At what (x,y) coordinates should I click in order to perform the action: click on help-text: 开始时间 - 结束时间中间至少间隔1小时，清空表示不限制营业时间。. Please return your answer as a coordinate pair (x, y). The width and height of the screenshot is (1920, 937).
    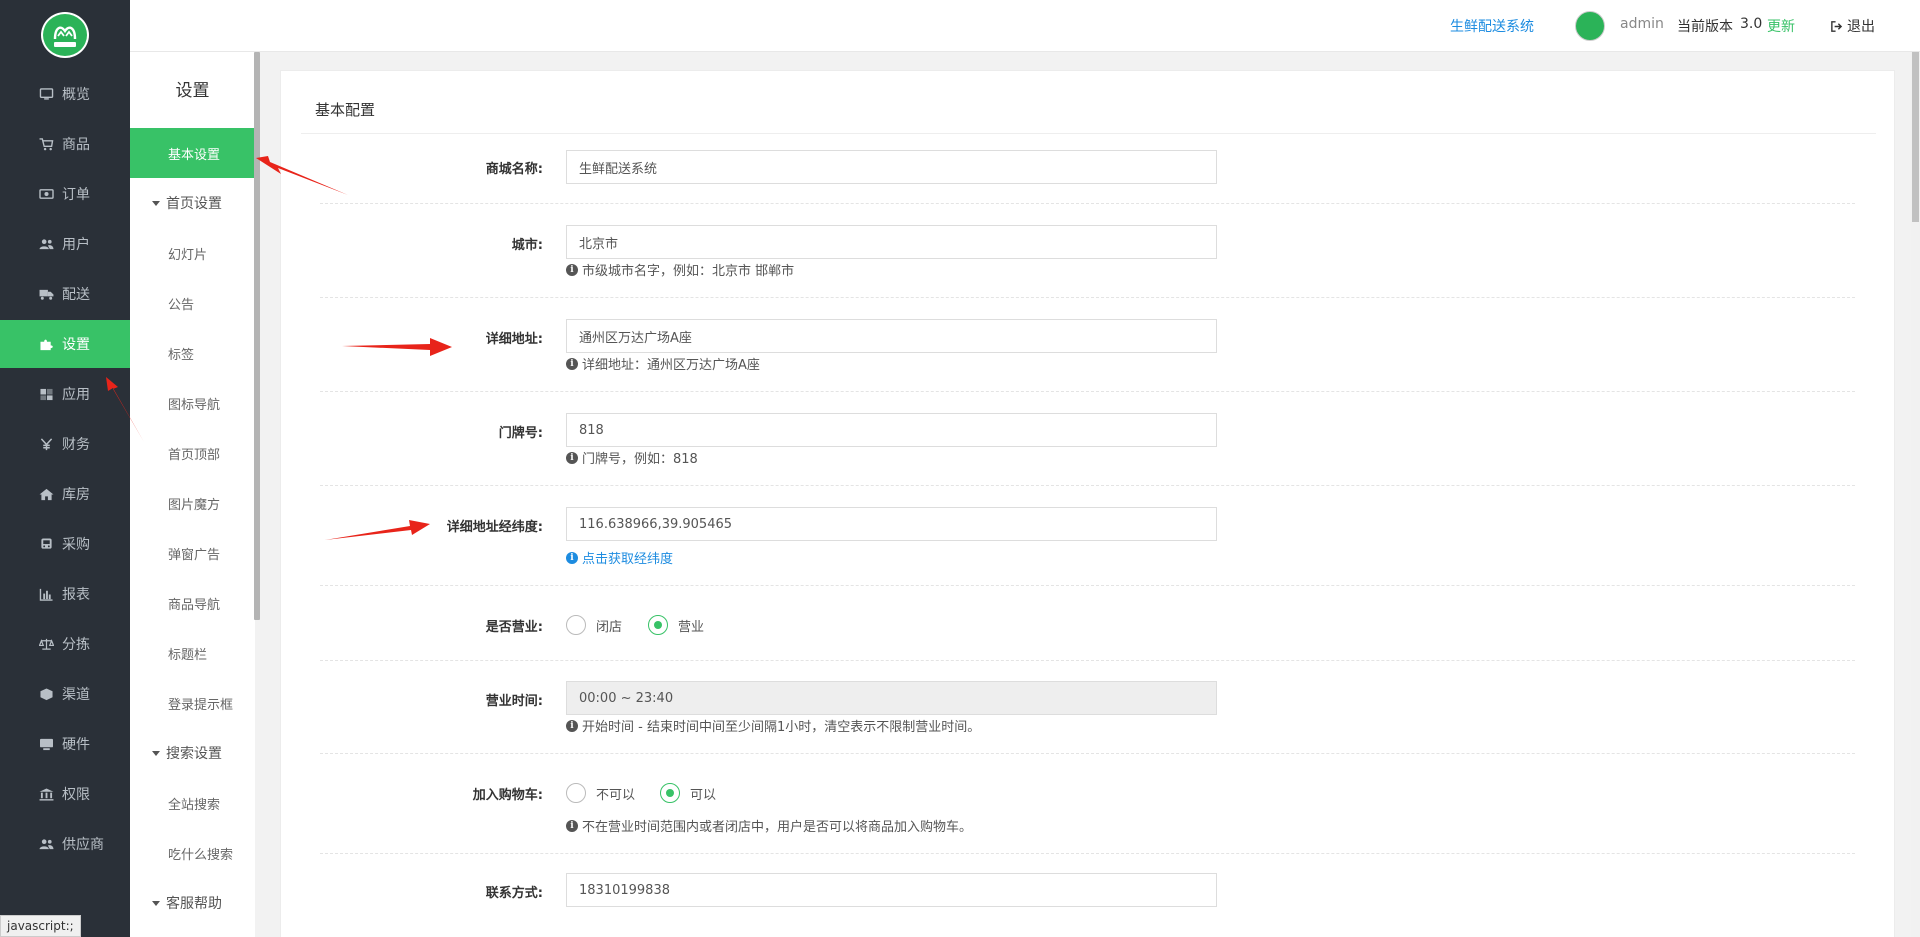
    Looking at the image, I should click on (781, 727).